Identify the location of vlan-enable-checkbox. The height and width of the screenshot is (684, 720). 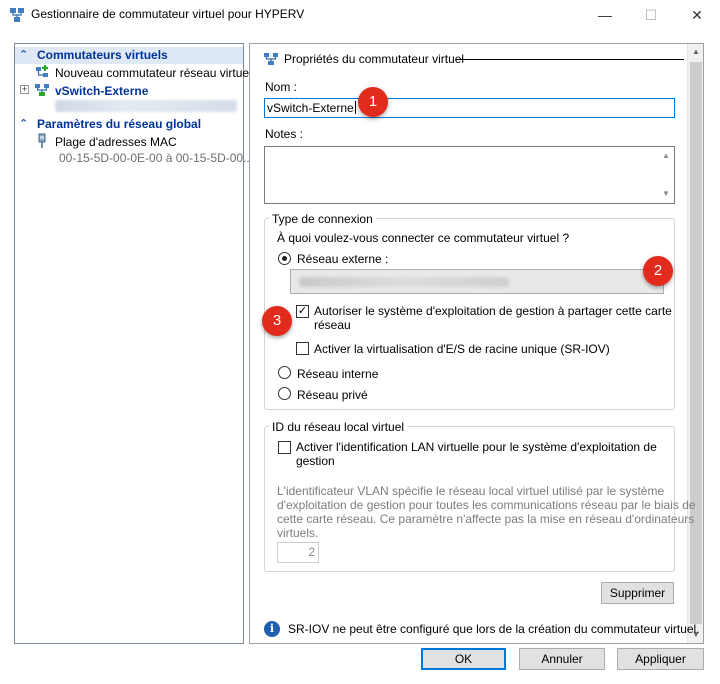
(284, 447).